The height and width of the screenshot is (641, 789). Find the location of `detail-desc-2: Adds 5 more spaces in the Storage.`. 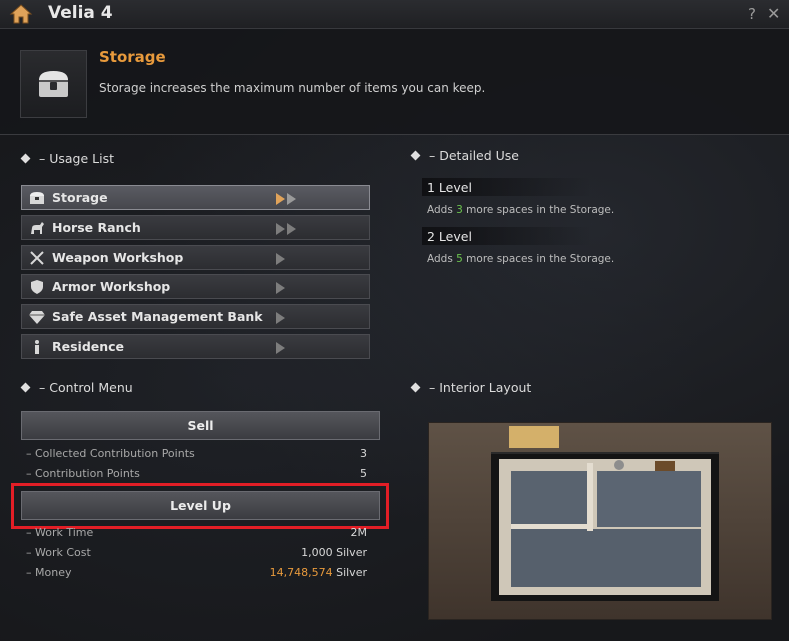

detail-desc-2: Adds 5 more spaces in the Storage. is located at coordinates (521, 259).